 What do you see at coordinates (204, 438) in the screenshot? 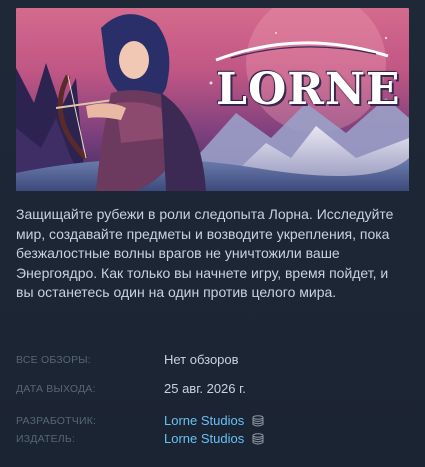
I see `publisher-link: Lorne Studios` at bounding box center [204, 438].